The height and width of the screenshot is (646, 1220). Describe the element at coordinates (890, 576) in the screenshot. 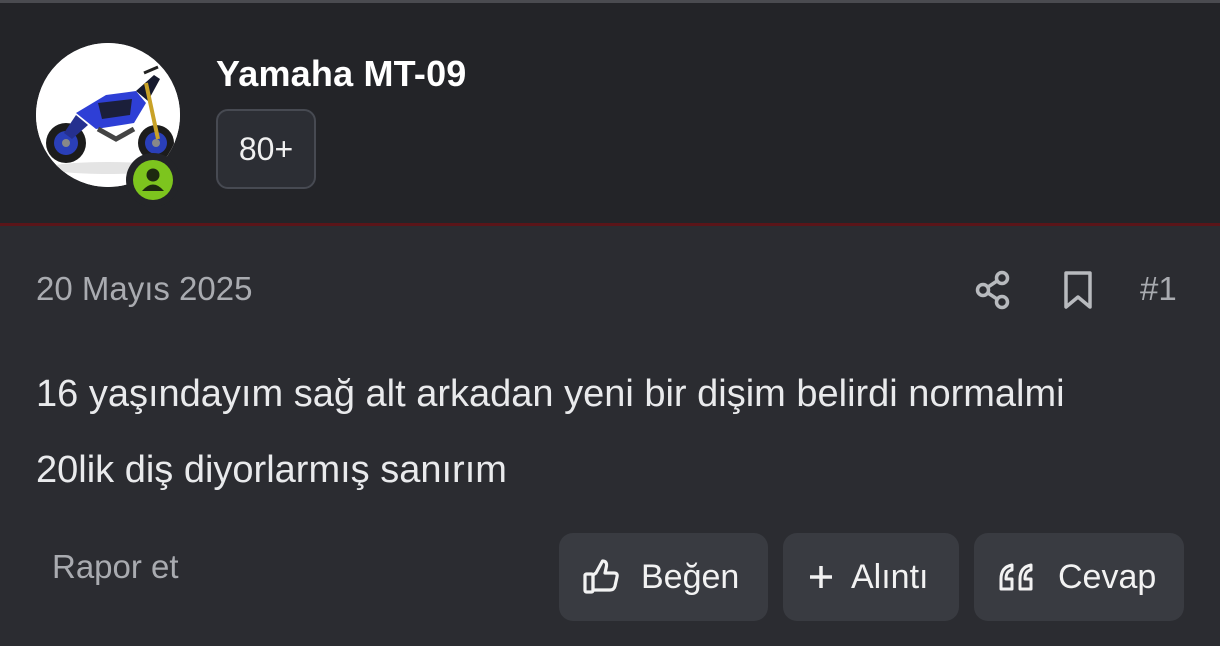

I see `quote-label: Alıntı` at that location.